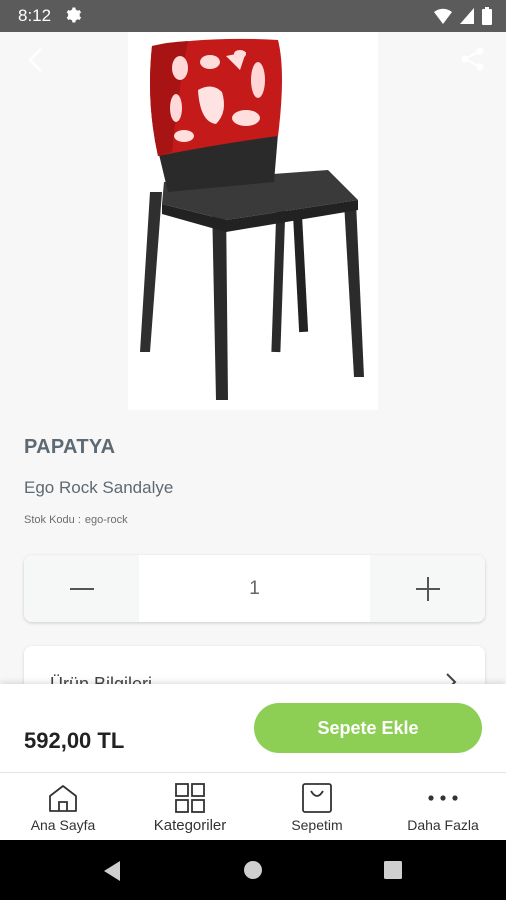 The width and height of the screenshot is (506, 900). Describe the element at coordinates (190, 798) in the screenshot. I see `grid-icon` at that location.